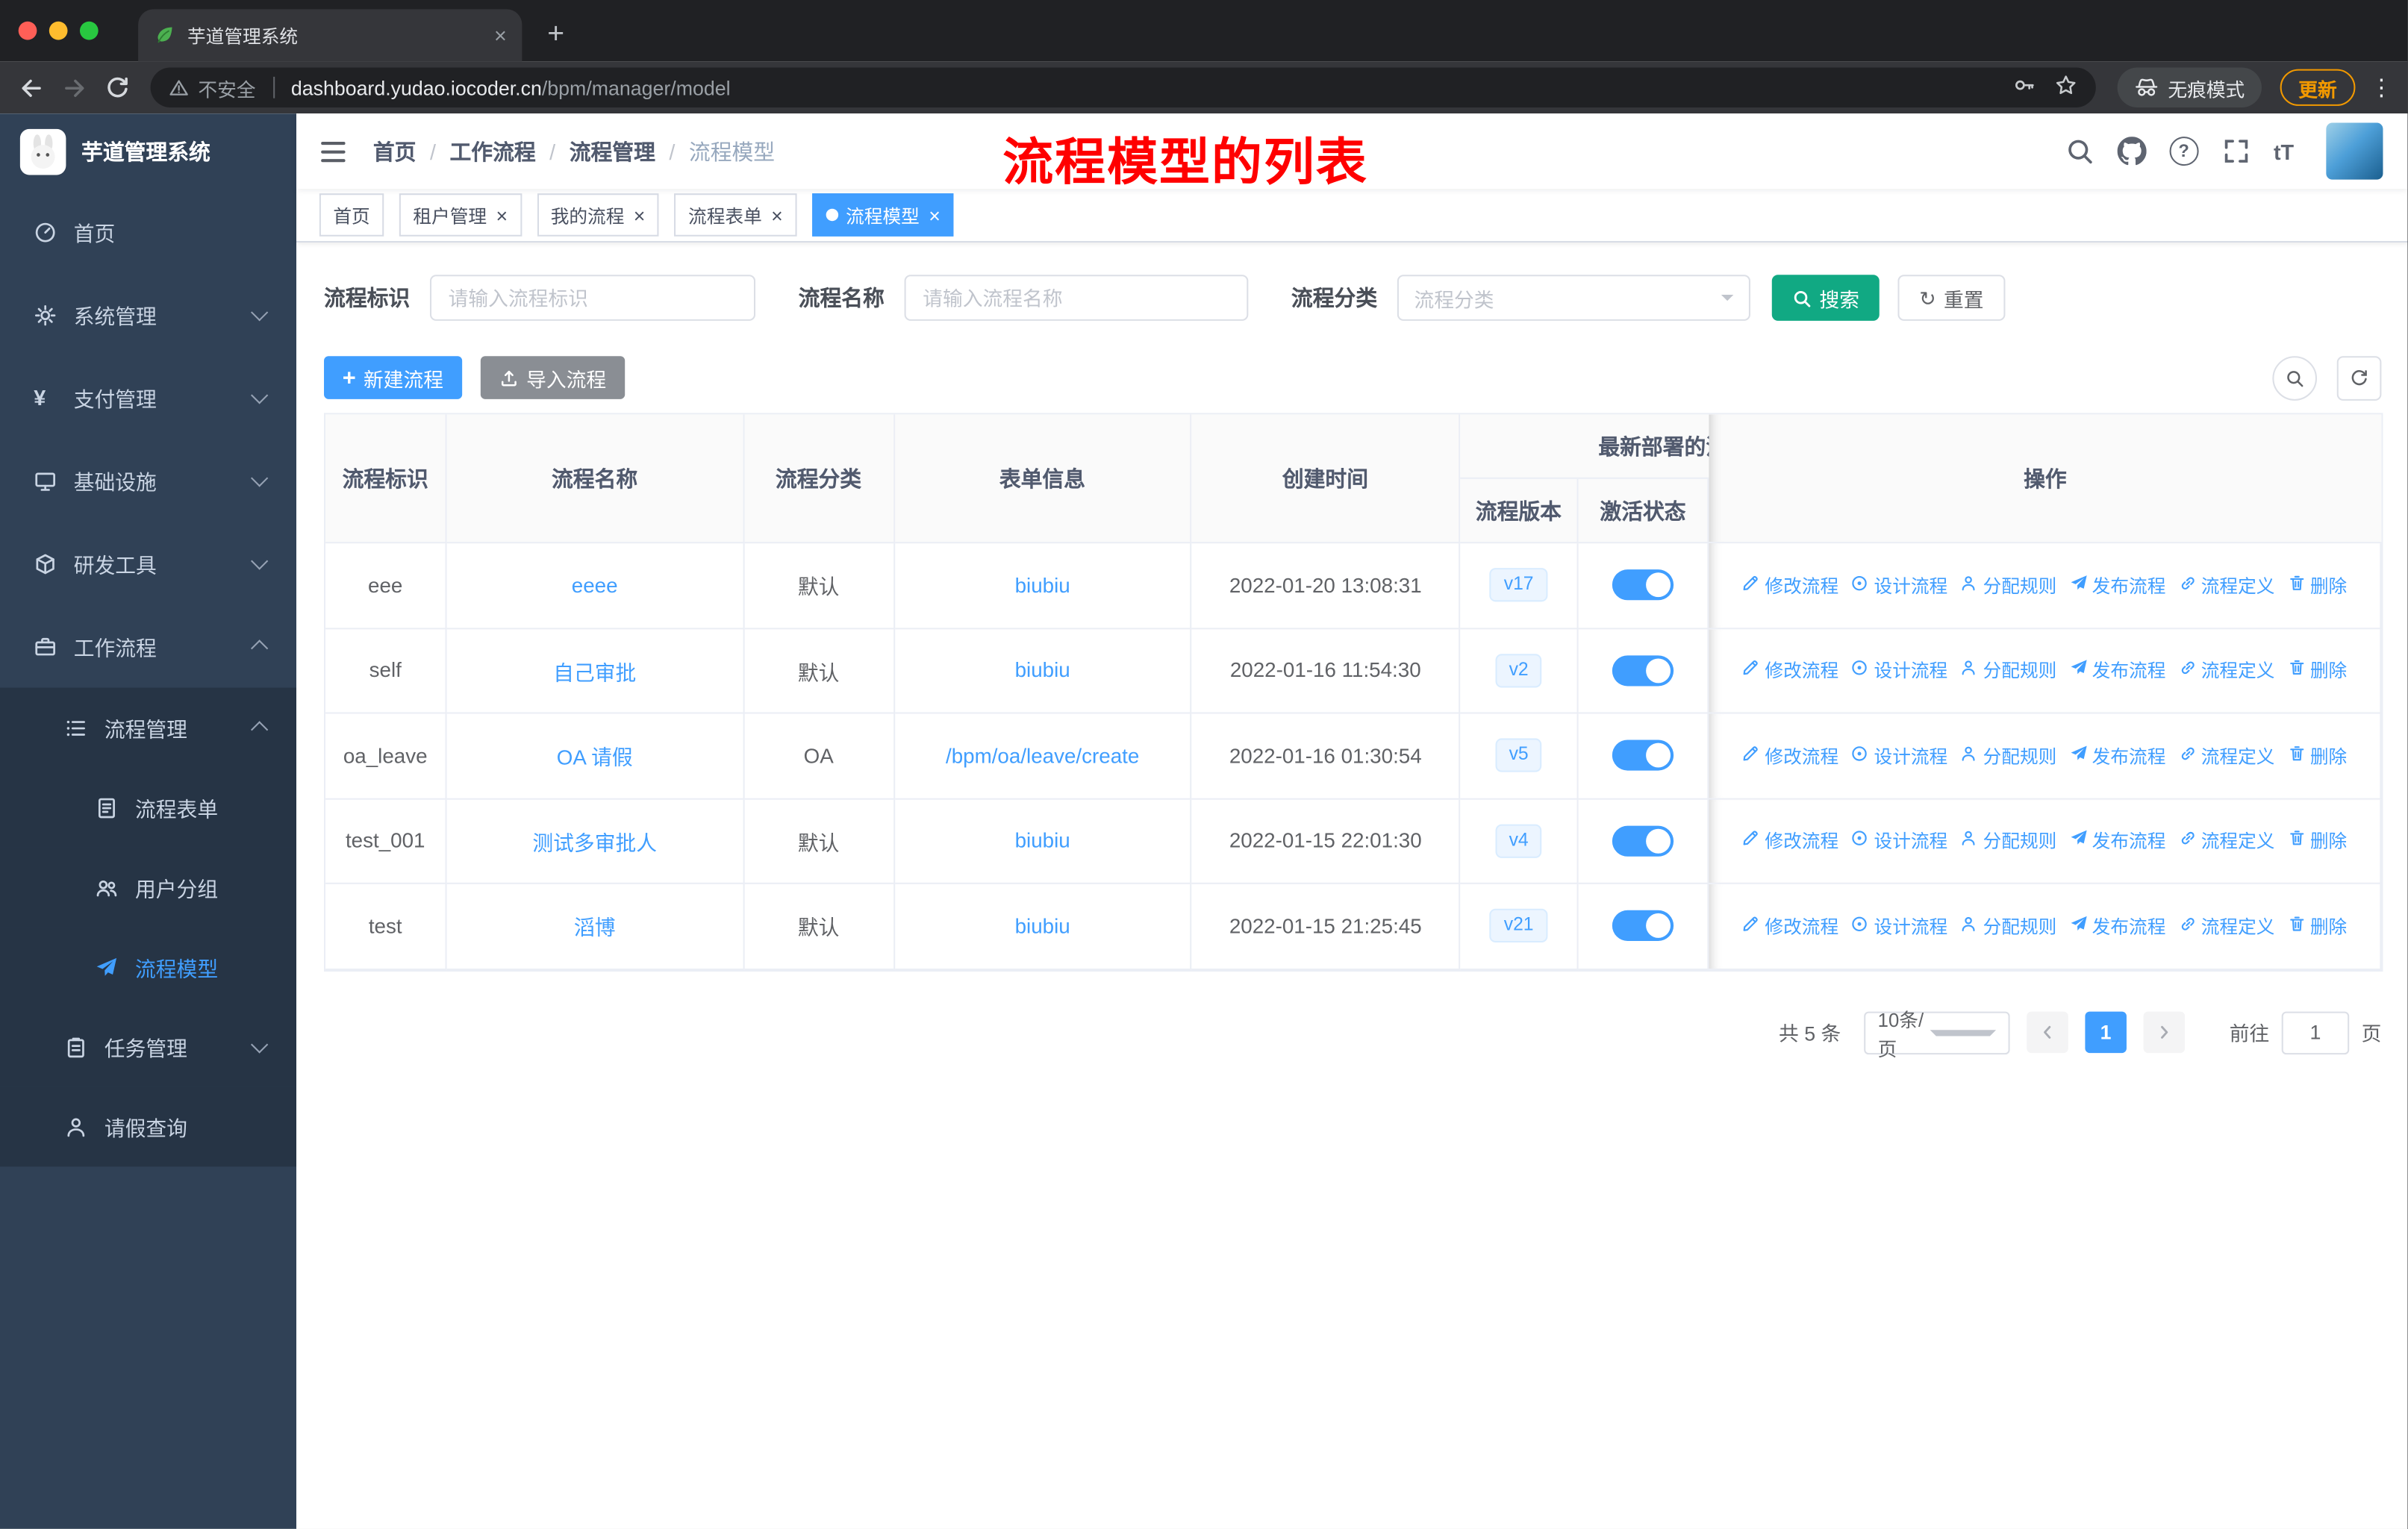 The height and width of the screenshot is (1529, 2408). I want to click on form-info-link: /bpm/oa/leave/create, so click(1042, 755).